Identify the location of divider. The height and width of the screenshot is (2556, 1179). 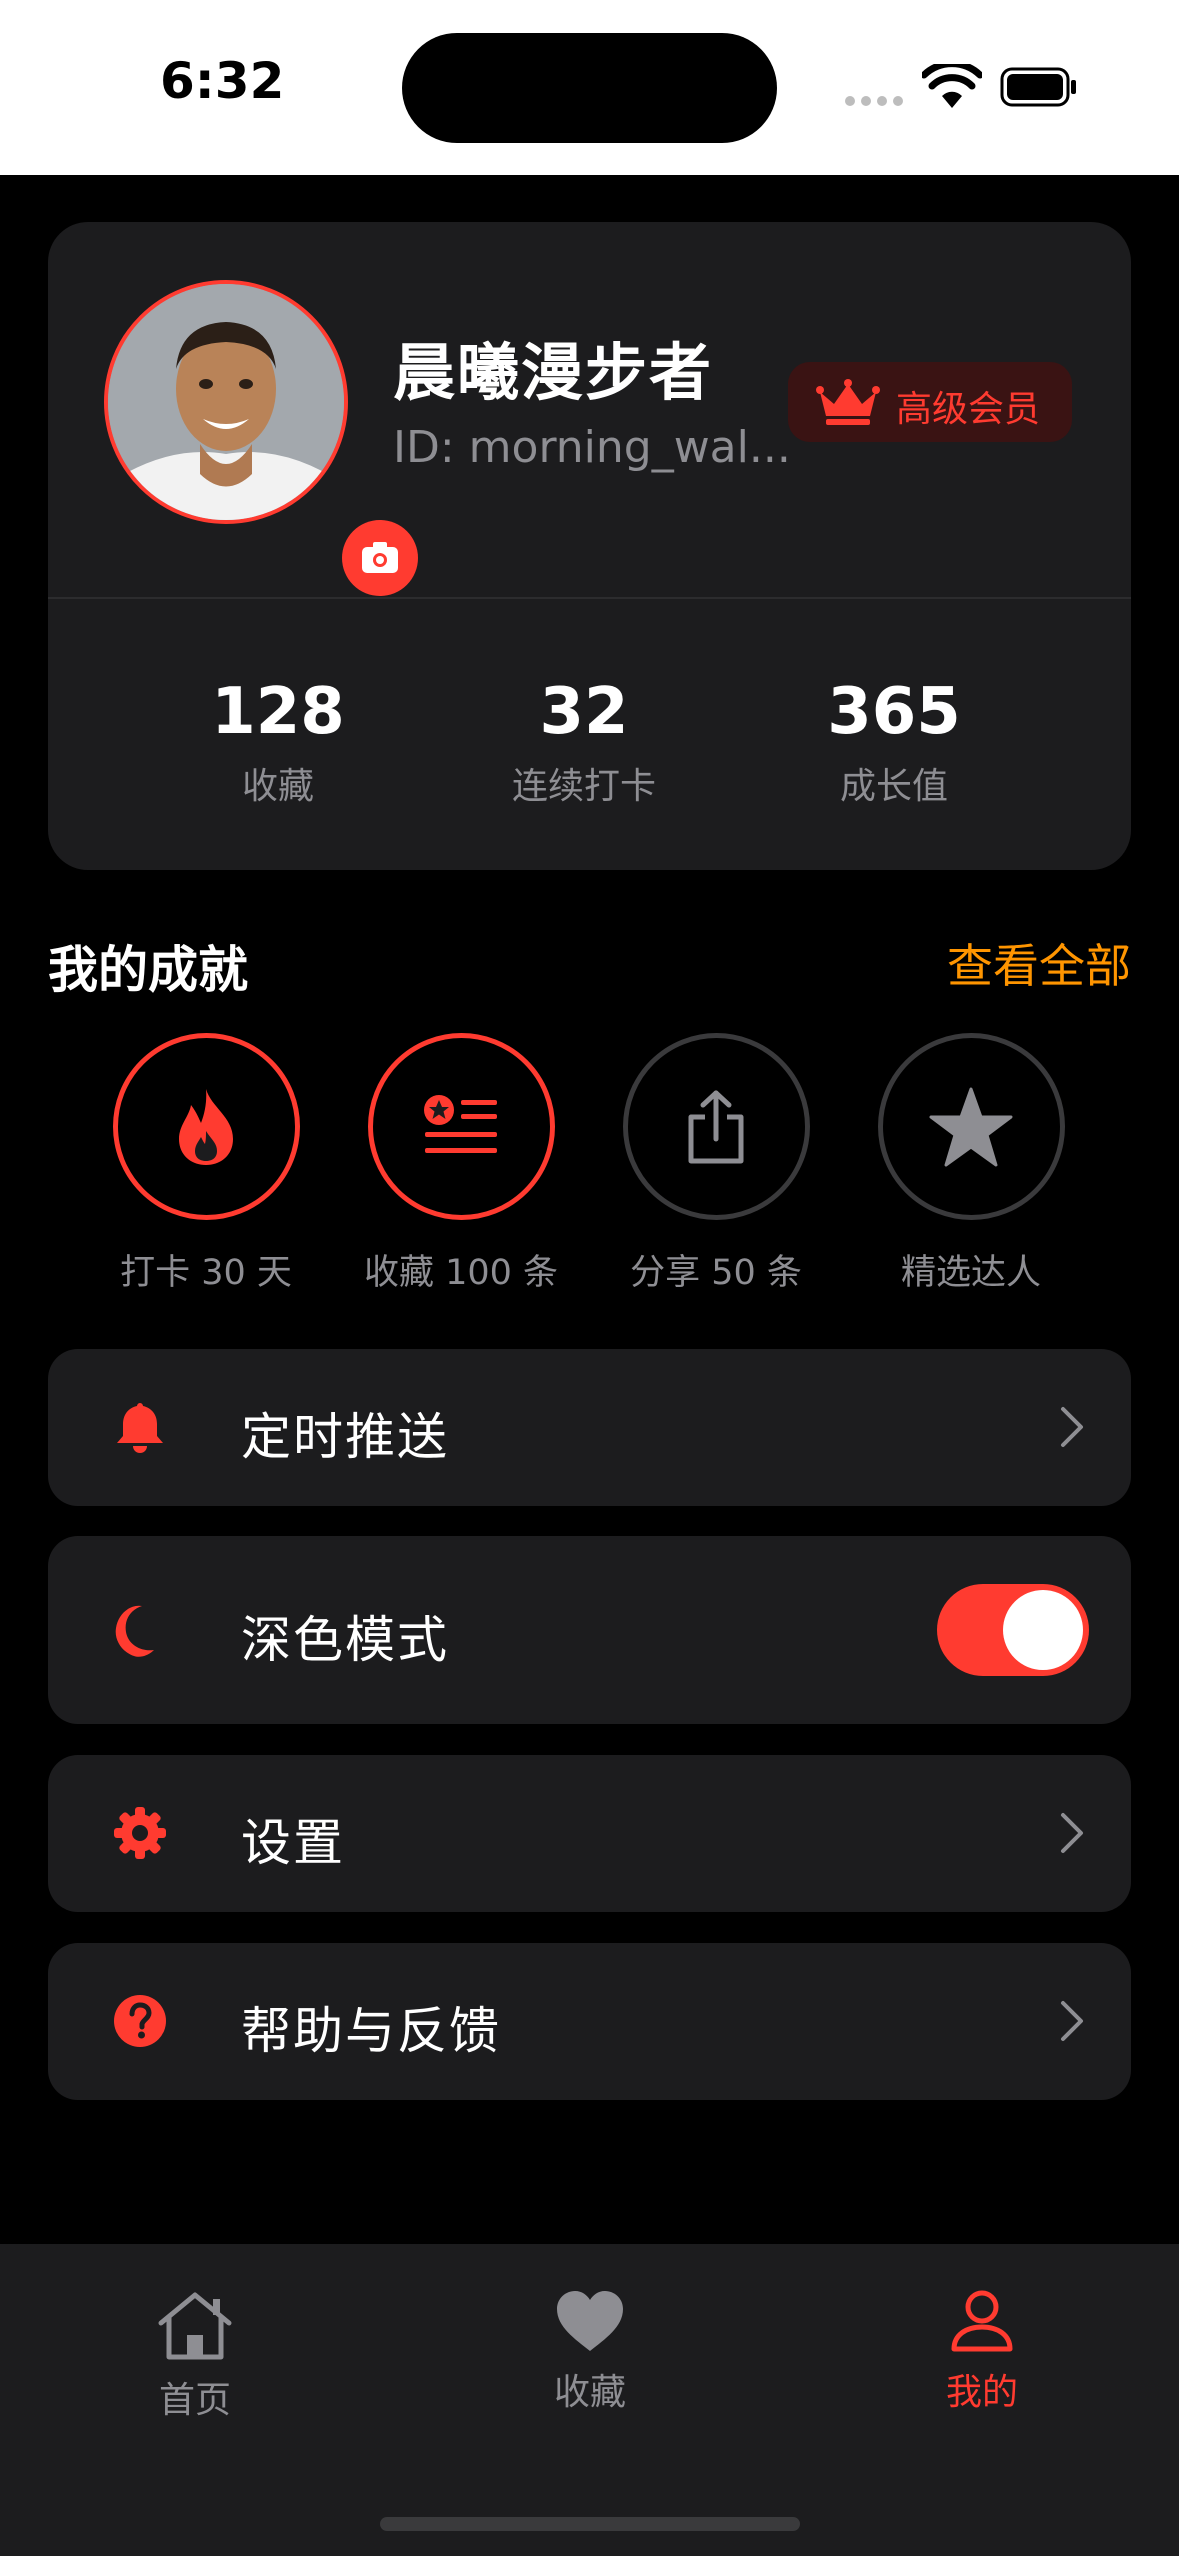
(589, 598).